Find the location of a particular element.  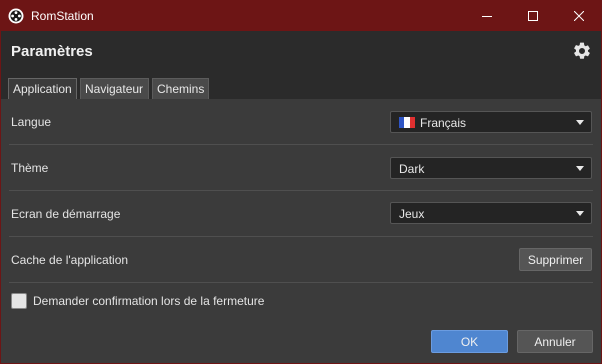

startup-label: Ecran de démarrage is located at coordinates (66, 214).